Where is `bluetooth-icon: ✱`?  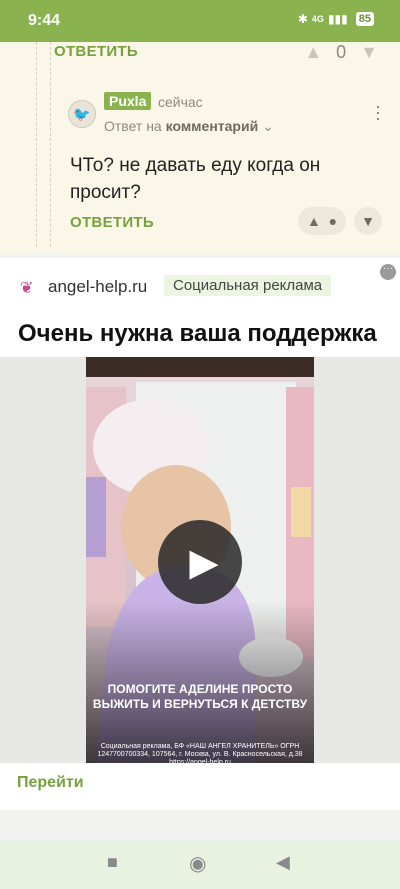 bluetooth-icon: ✱ is located at coordinates (302, 19).